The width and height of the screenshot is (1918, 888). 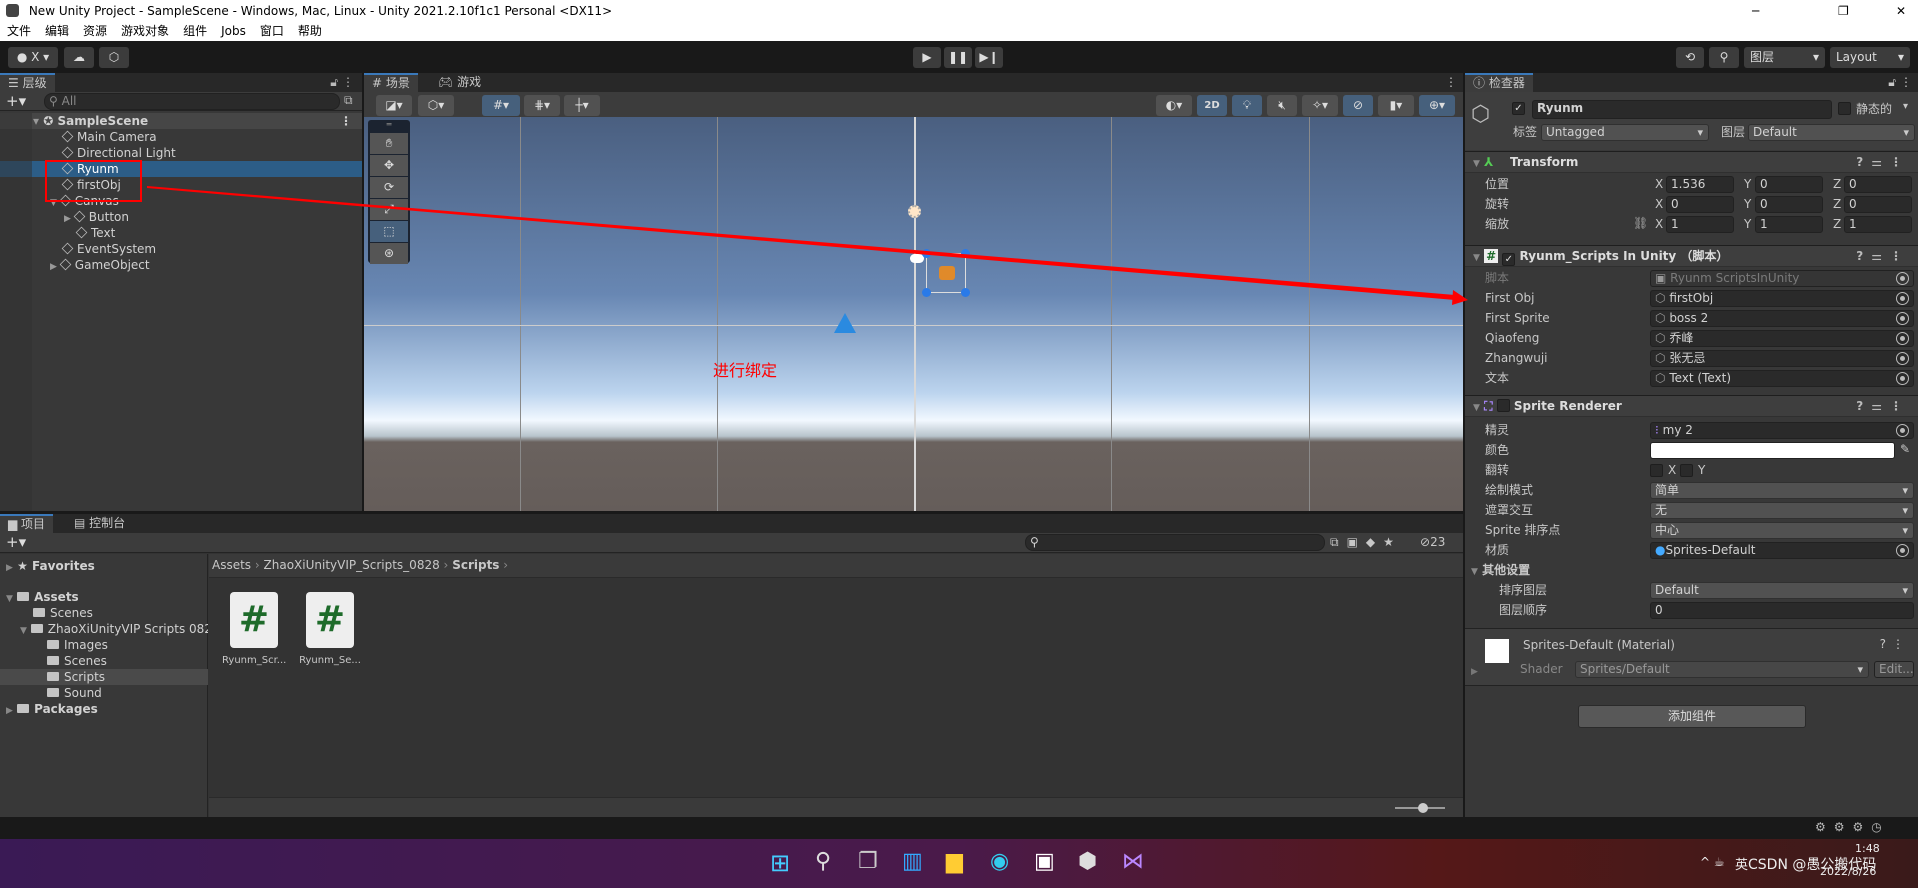 I want to click on active-checkbox: ✓, so click(x=1518, y=108).